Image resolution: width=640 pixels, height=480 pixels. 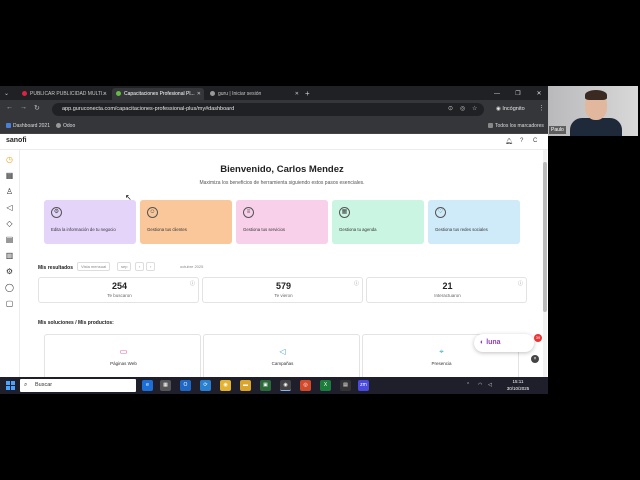 I want to click on month-select: sep, so click(x=124, y=266).